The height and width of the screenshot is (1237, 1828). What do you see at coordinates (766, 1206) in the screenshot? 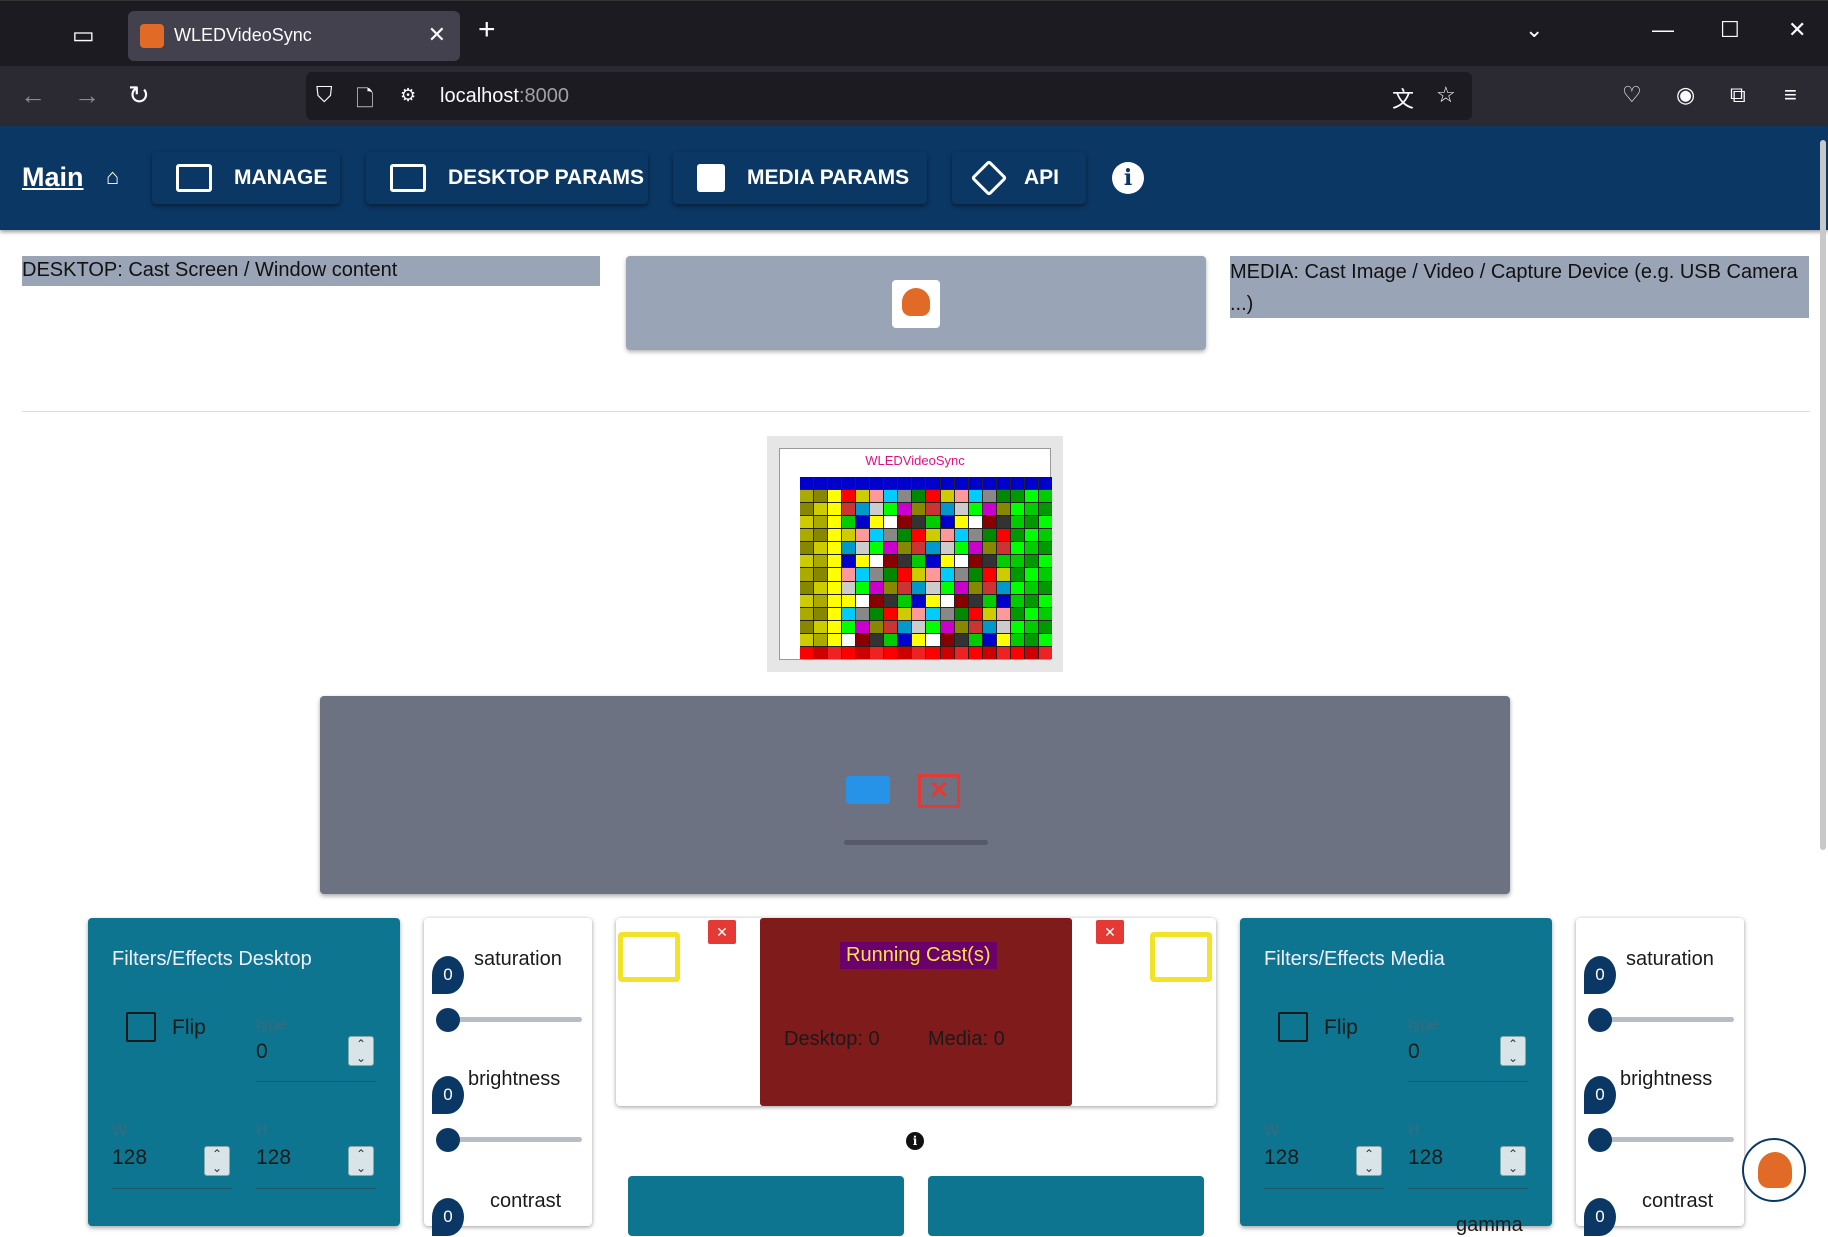
I see `desktop-cast-mini-card` at bounding box center [766, 1206].